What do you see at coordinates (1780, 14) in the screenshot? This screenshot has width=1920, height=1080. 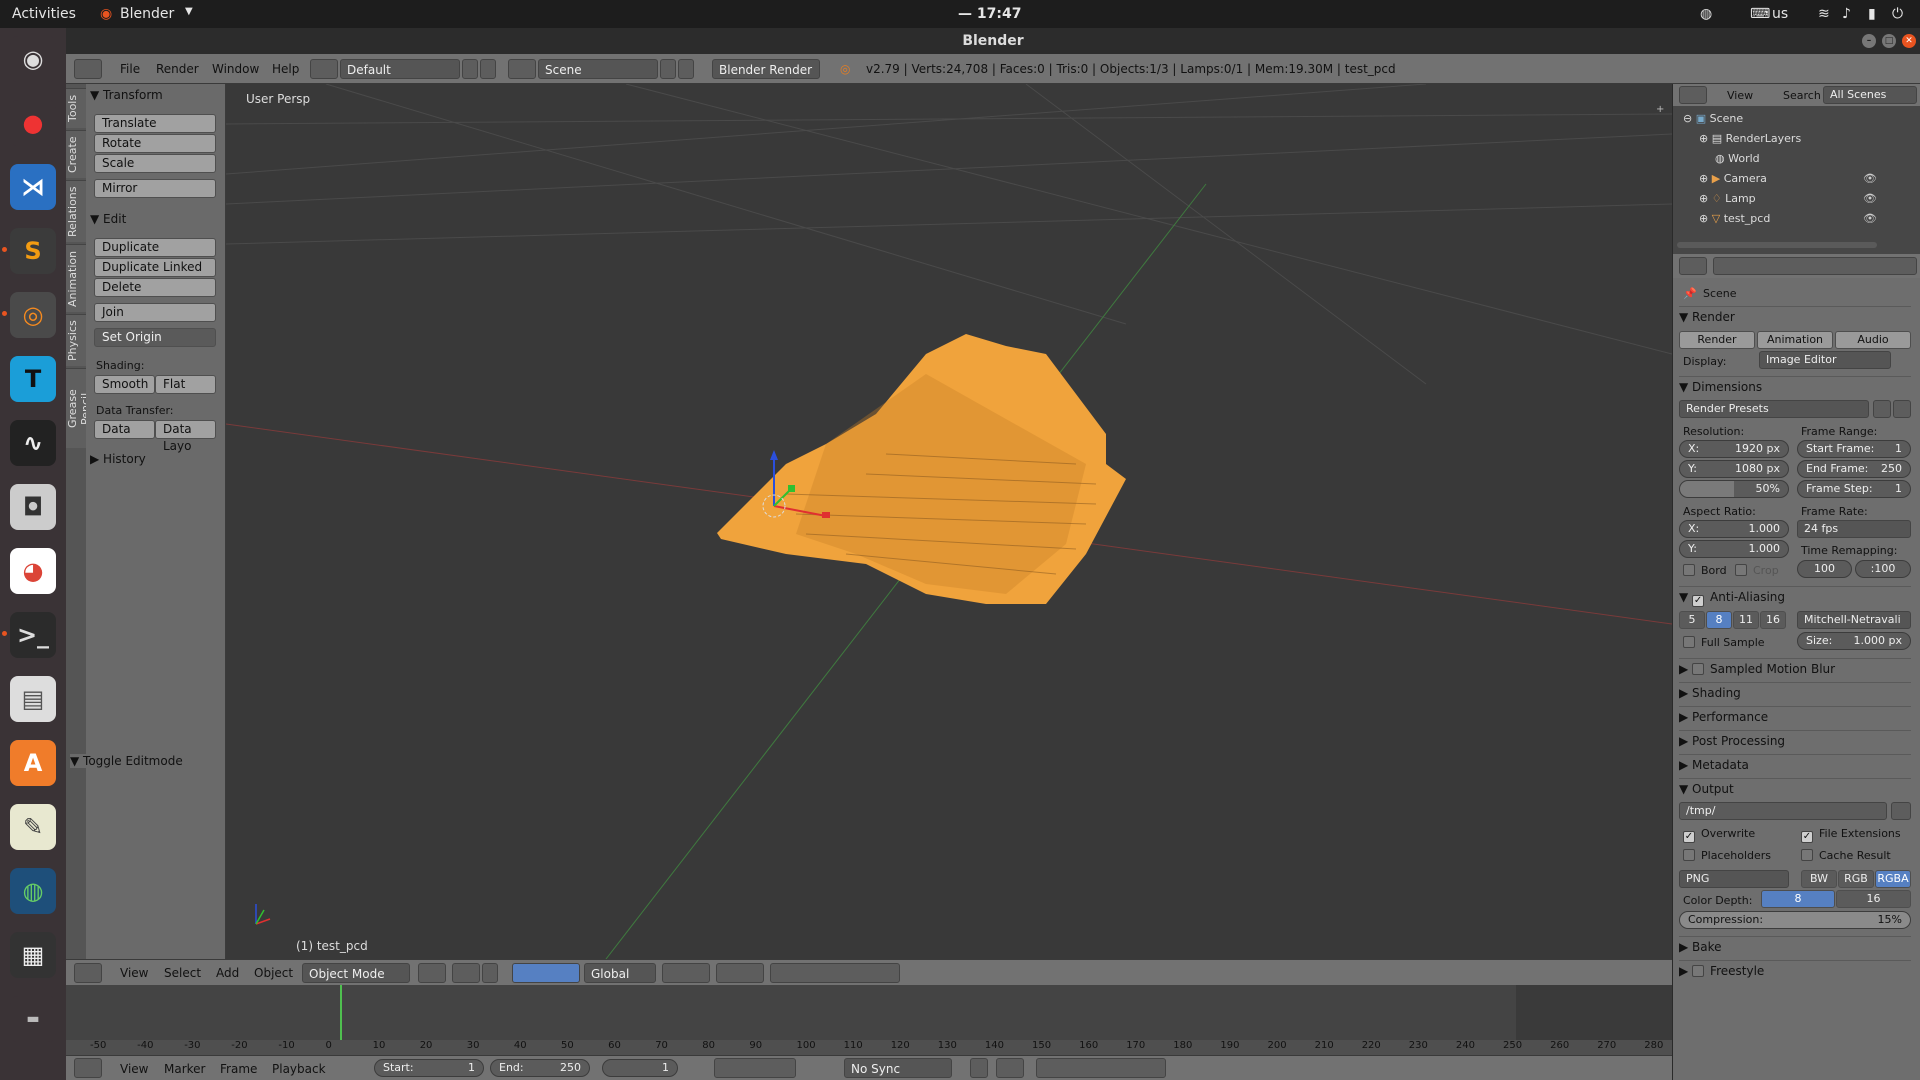 I see `keyboard-layout: us` at bounding box center [1780, 14].